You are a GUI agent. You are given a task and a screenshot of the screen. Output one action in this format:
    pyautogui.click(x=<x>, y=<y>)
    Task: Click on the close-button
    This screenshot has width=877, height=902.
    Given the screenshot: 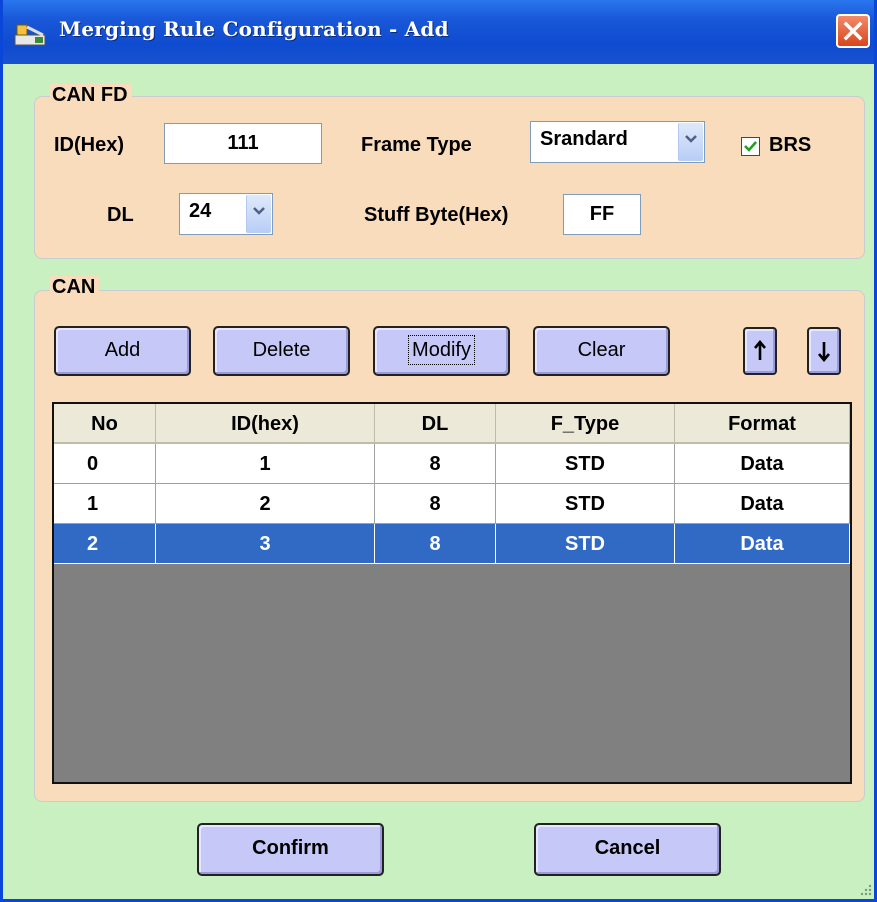 What is the action you would take?
    pyautogui.click(x=853, y=31)
    